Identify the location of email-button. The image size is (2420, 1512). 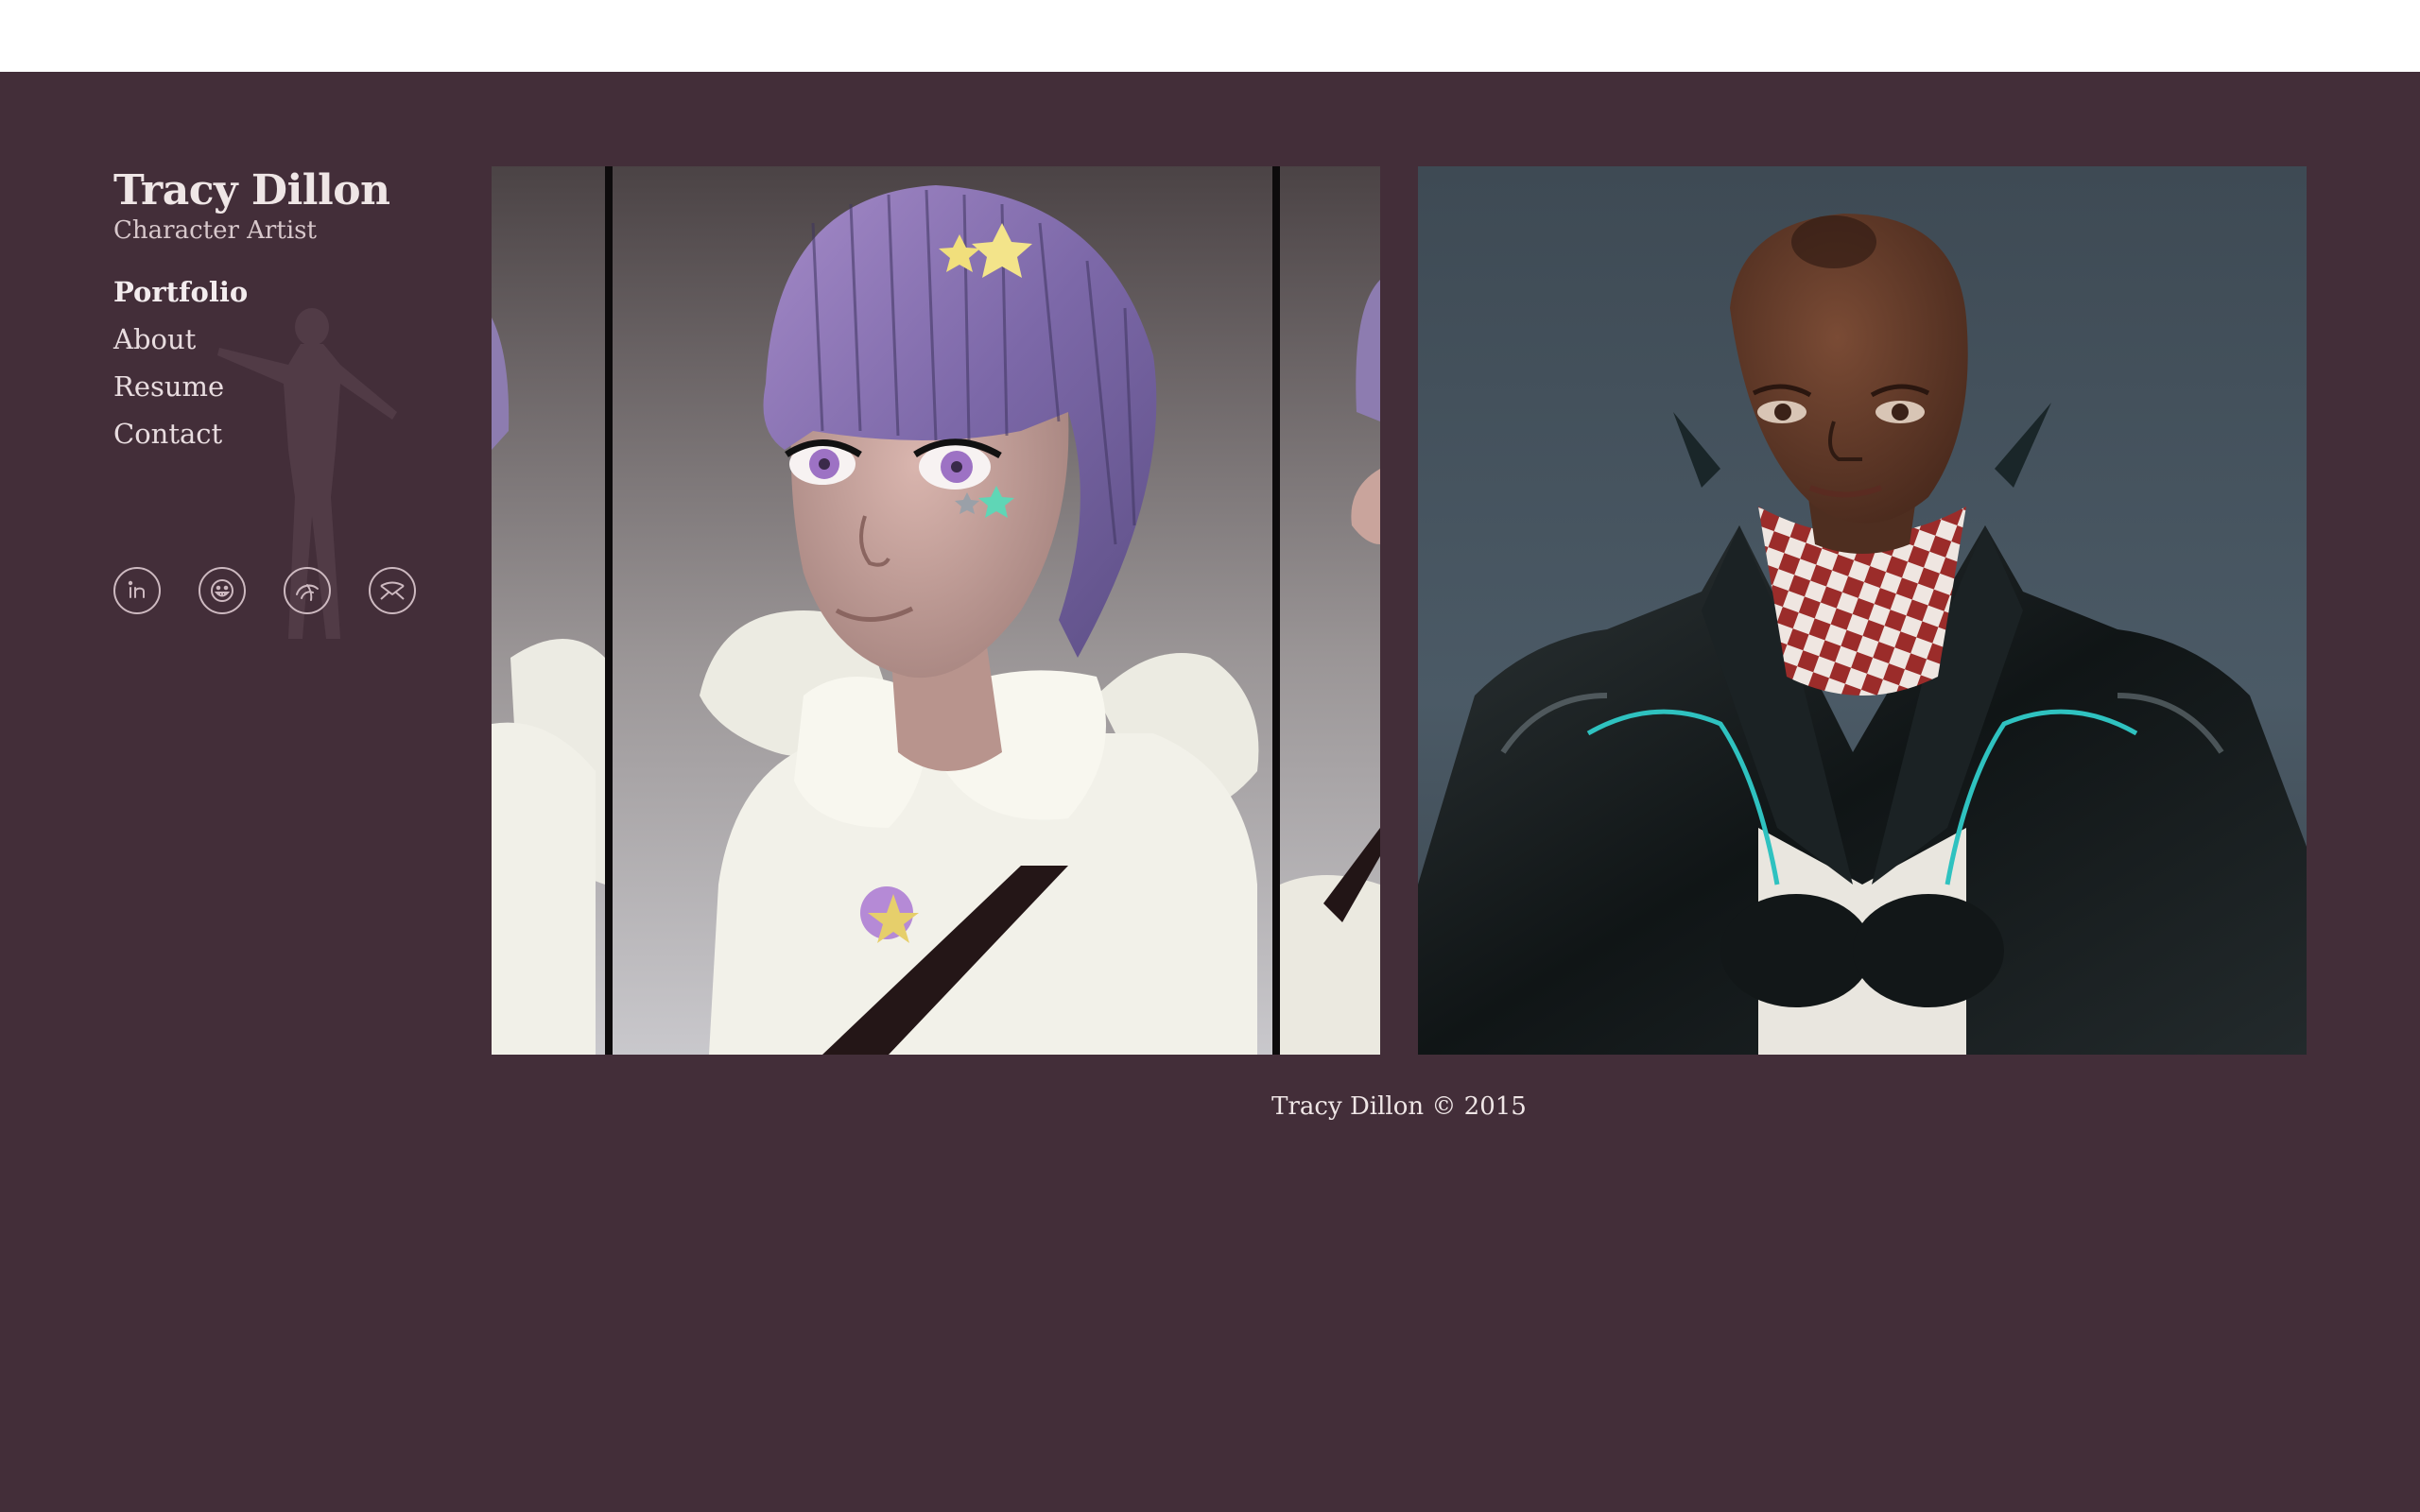
(392, 590).